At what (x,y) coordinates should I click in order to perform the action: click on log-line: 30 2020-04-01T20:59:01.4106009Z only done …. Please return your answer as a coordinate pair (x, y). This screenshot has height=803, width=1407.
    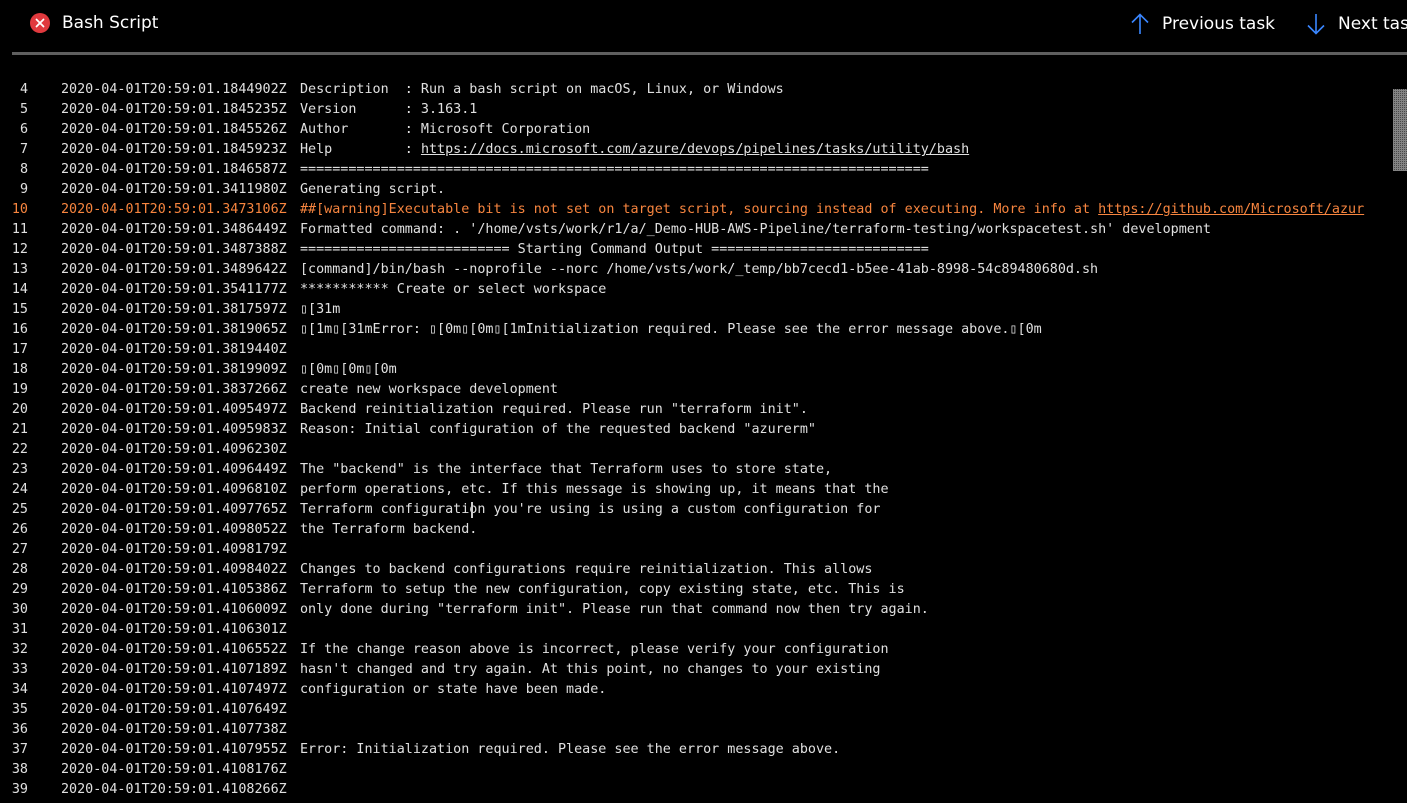
    Looking at the image, I should click on (695, 610).